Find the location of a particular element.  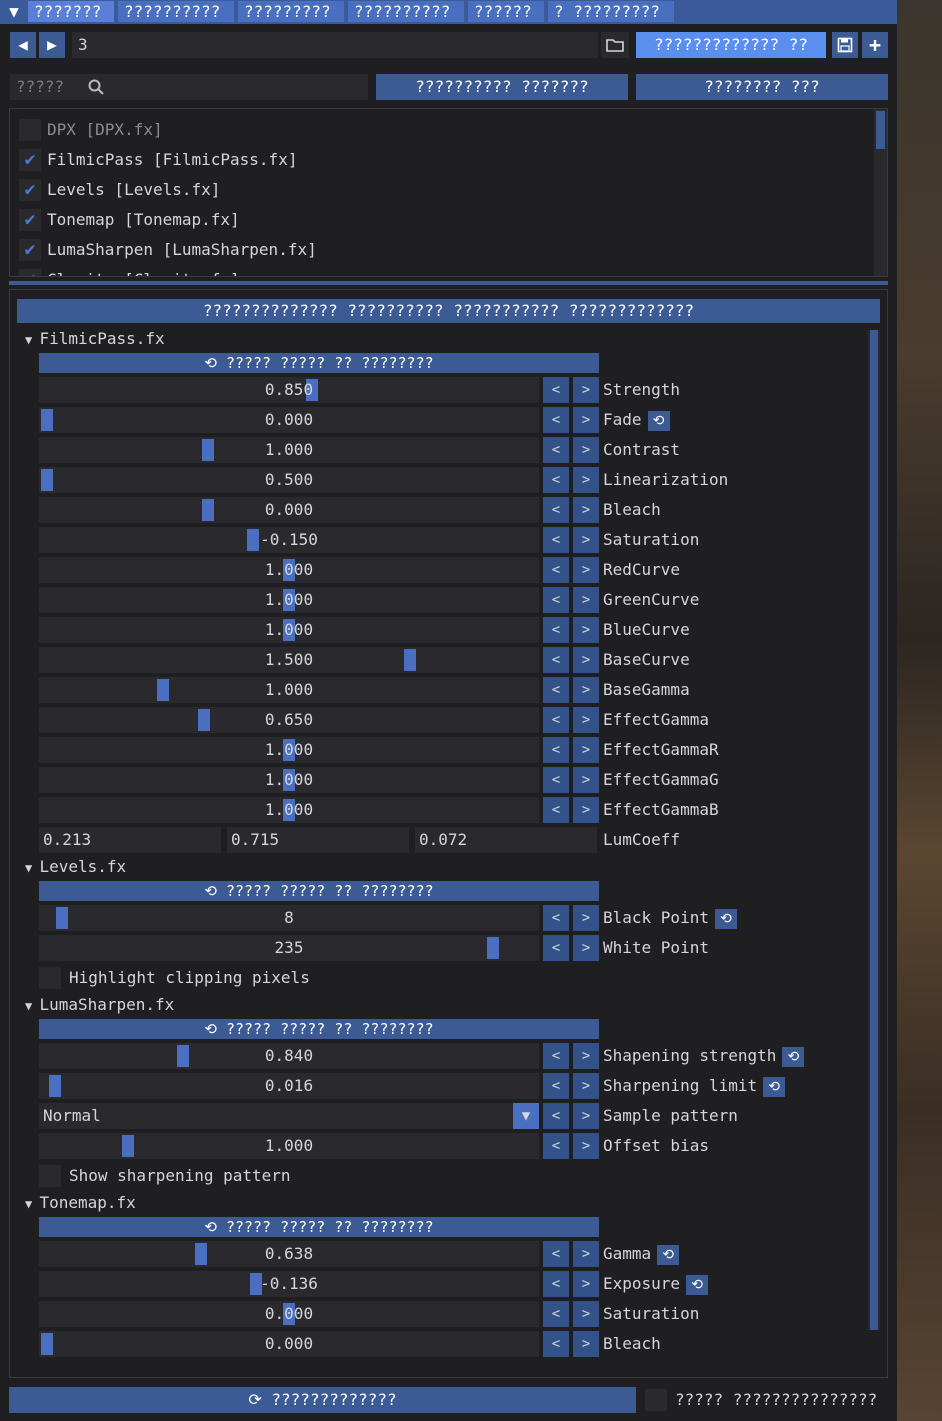

parameter-slider: 1.500 is located at coordinates (289, 660).